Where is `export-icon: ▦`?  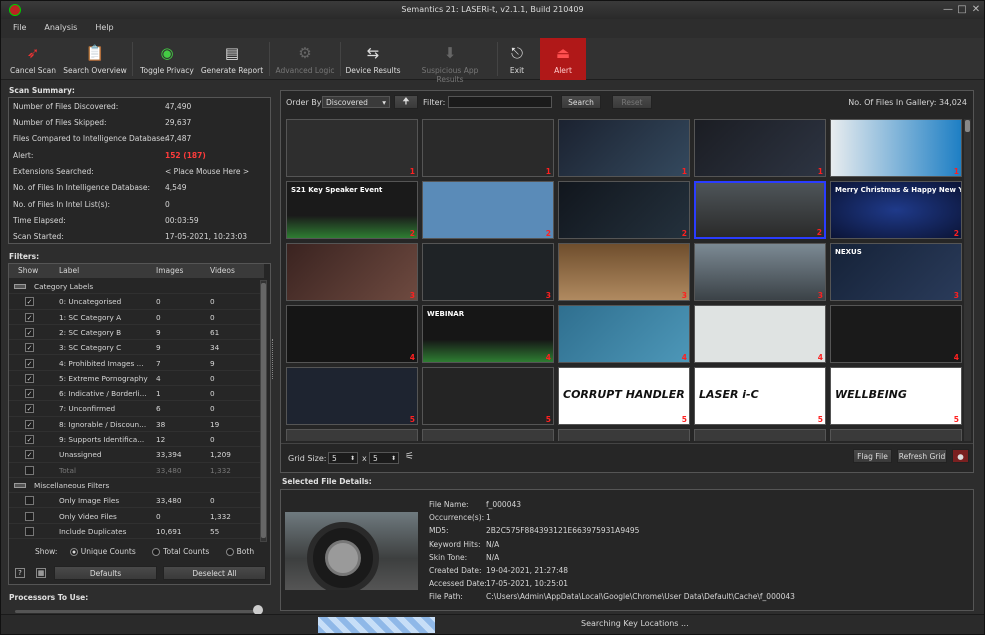 export-icon: ▦ is located at coordinates (41, 573).